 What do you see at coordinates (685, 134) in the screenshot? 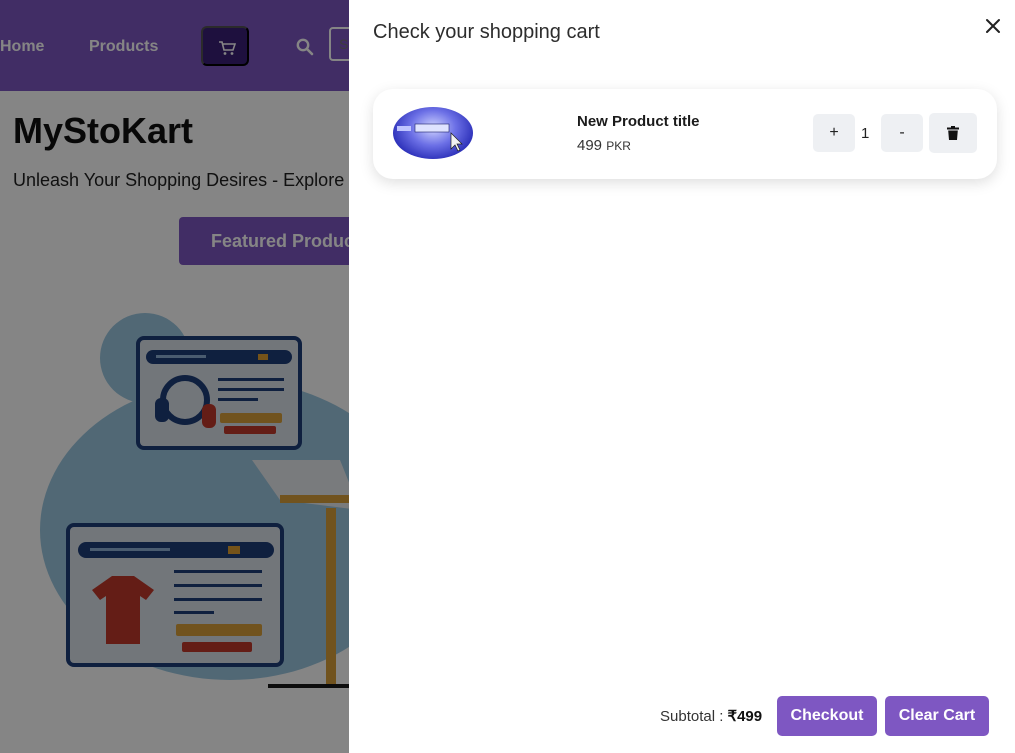
I see `cart-item: New Product title 499 PKR + 1 -` at bounding box center [685, 134].